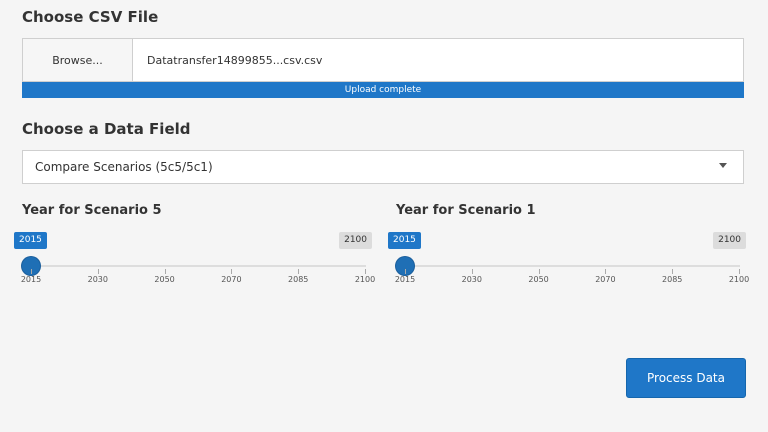  What do you see at coordinates (124, 167) in the screenshot?
I see `data-field-selected-value: Compare Scenarios (5c5/5c1)` at bounding box center [124, 167].